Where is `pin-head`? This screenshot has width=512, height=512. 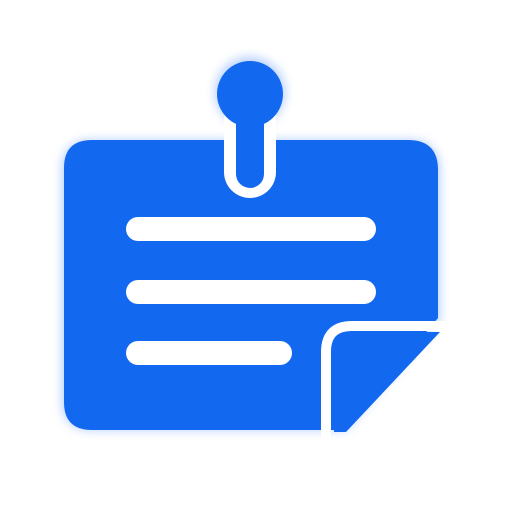
pin-head is located at coordinates (250, 94).